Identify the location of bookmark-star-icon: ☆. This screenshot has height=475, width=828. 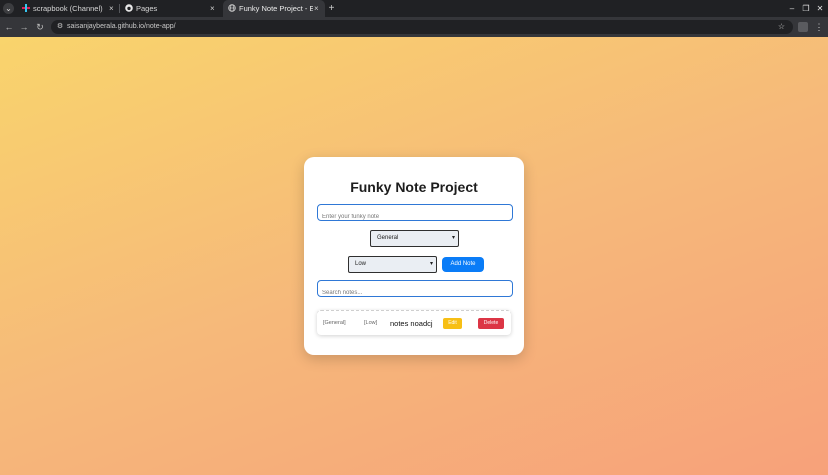
(781, 27).